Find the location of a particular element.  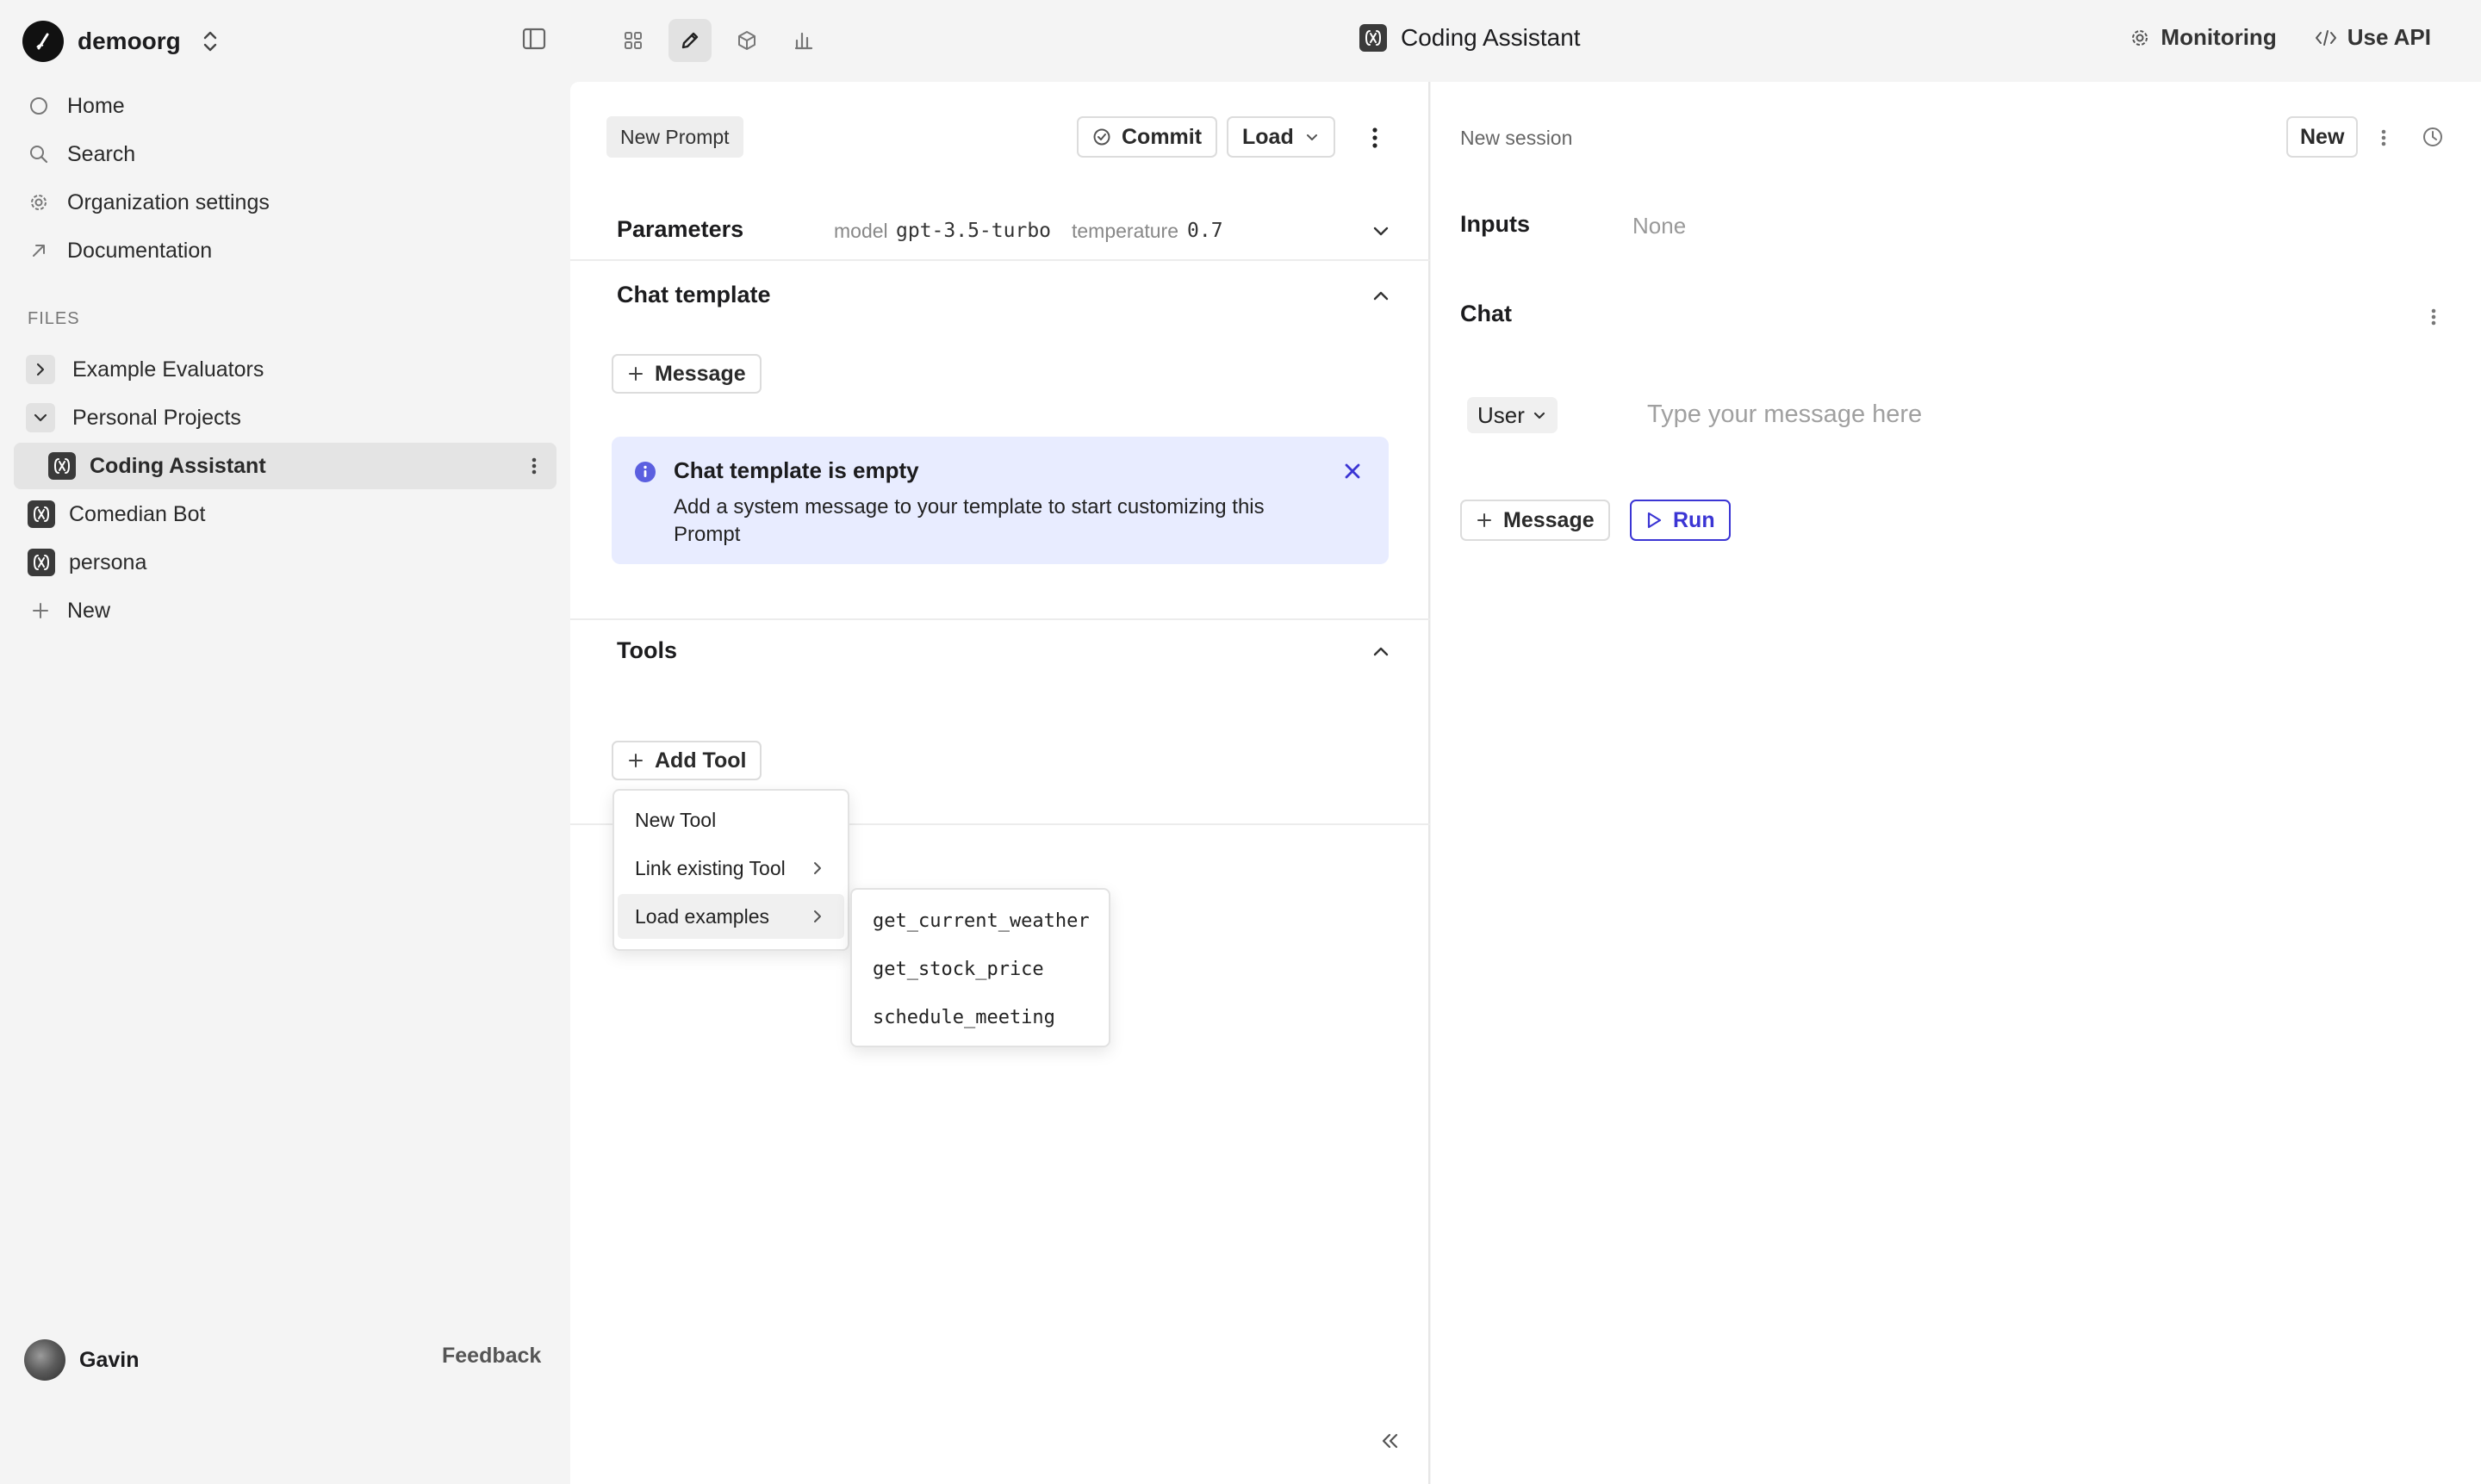

message-input: Type your message here is located at coordinates (1785, 414).